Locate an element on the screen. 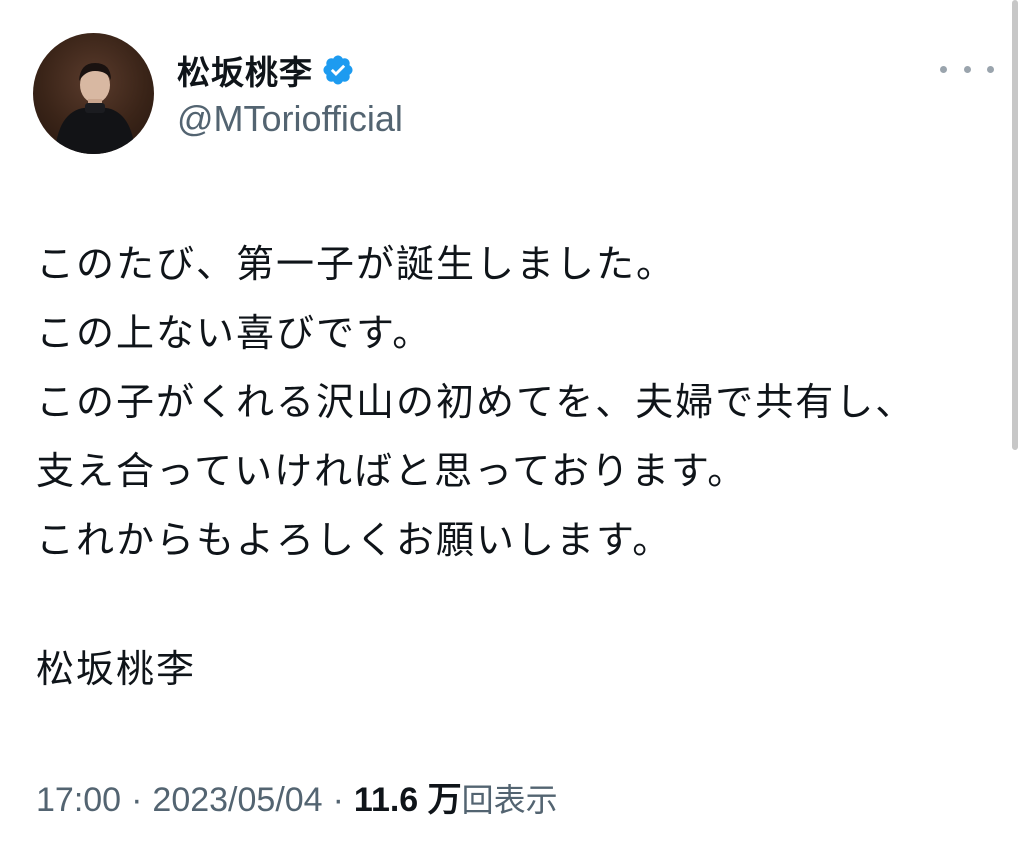 Image resolution: width=1024 pixels, height=842 pixels. views-count: 11.6 万 is located at coordinates (407, 800).